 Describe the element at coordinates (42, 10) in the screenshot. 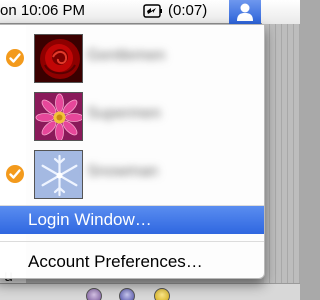

I see `menu-bar-clock: on 10:06 PM` at that location.